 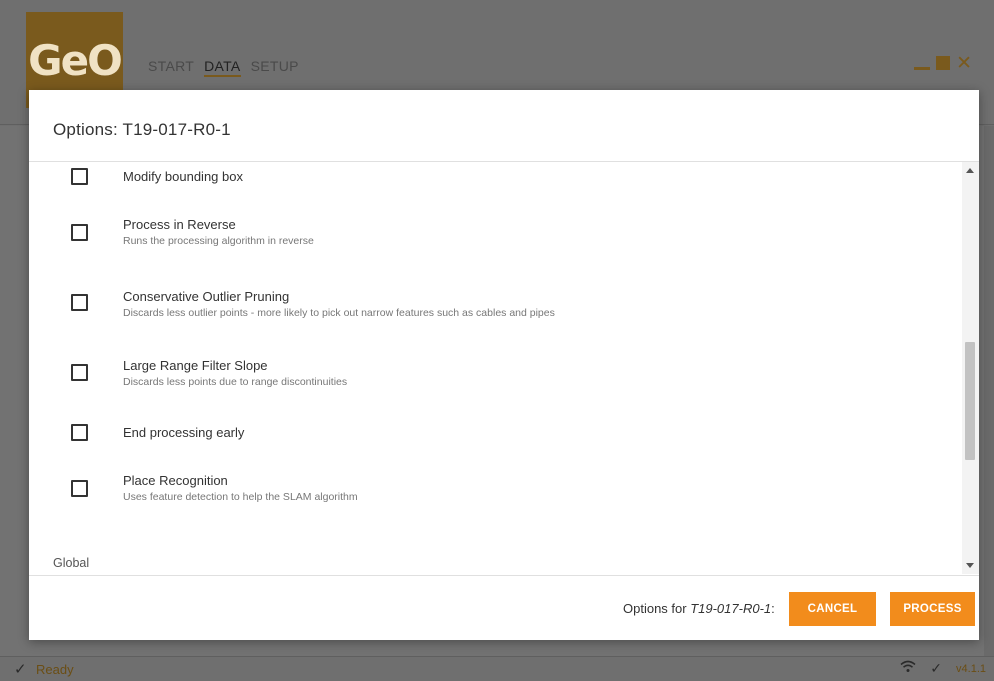 What do you see at coordinates (20, 669) in the screenshot?
I see `check-icon: ✓` at bounding box center [20, 669].